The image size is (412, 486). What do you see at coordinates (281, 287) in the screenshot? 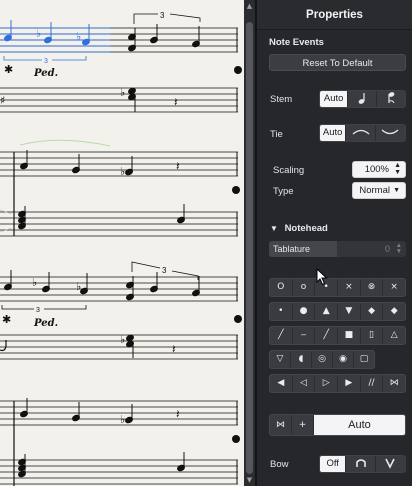
I see `notehead-whole-icon: O` at bounding box center [281, 287].